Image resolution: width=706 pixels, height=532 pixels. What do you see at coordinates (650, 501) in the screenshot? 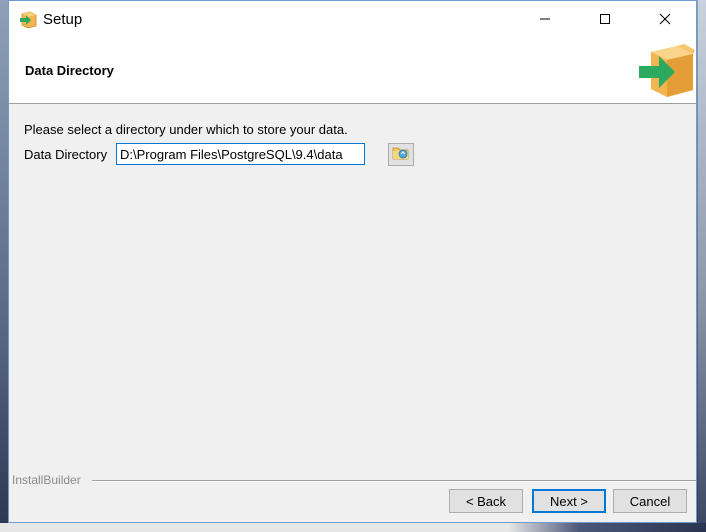
I see `cancel-button: Cancel` at bounding box center [650, 501].